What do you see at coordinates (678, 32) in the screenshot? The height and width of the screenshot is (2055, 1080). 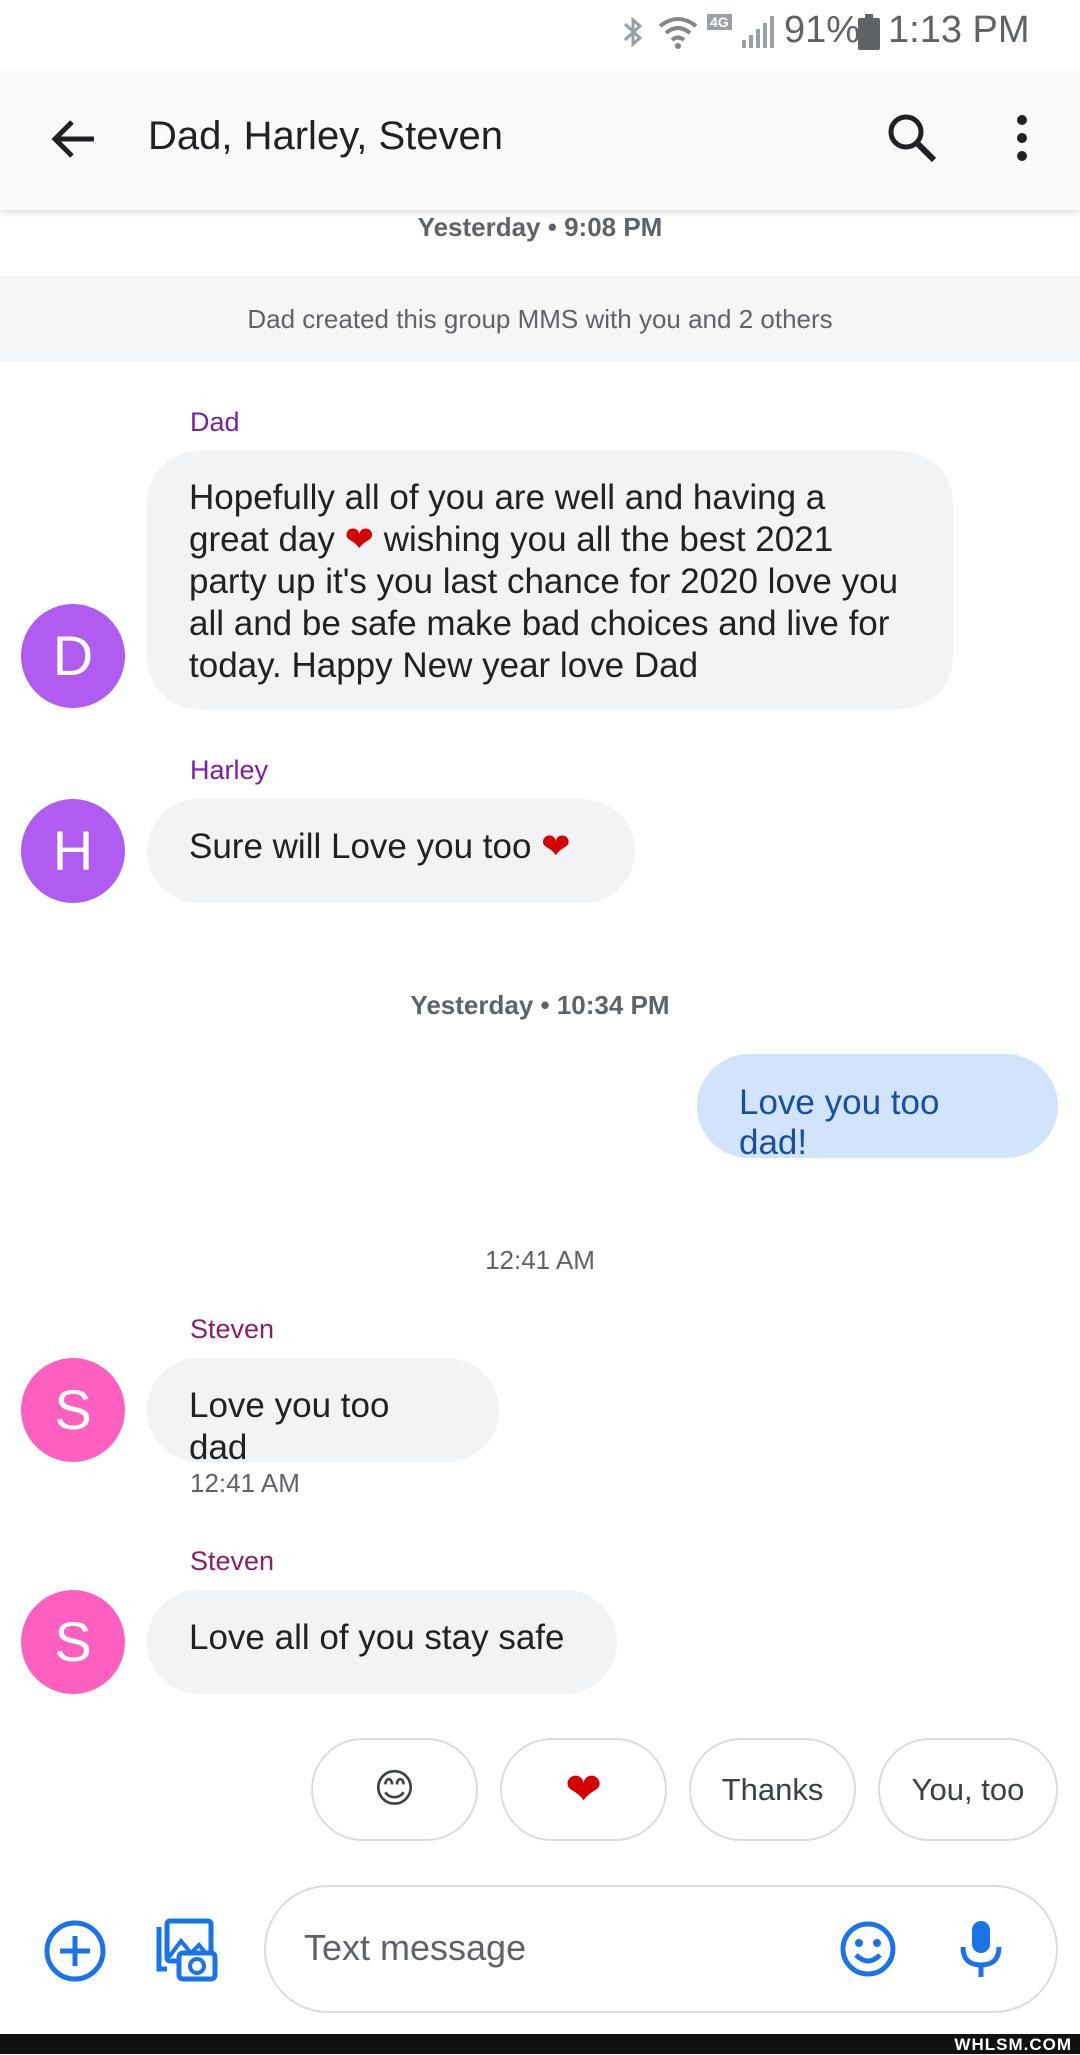 I see `wifi-icon` at bounding box center [678, 32].